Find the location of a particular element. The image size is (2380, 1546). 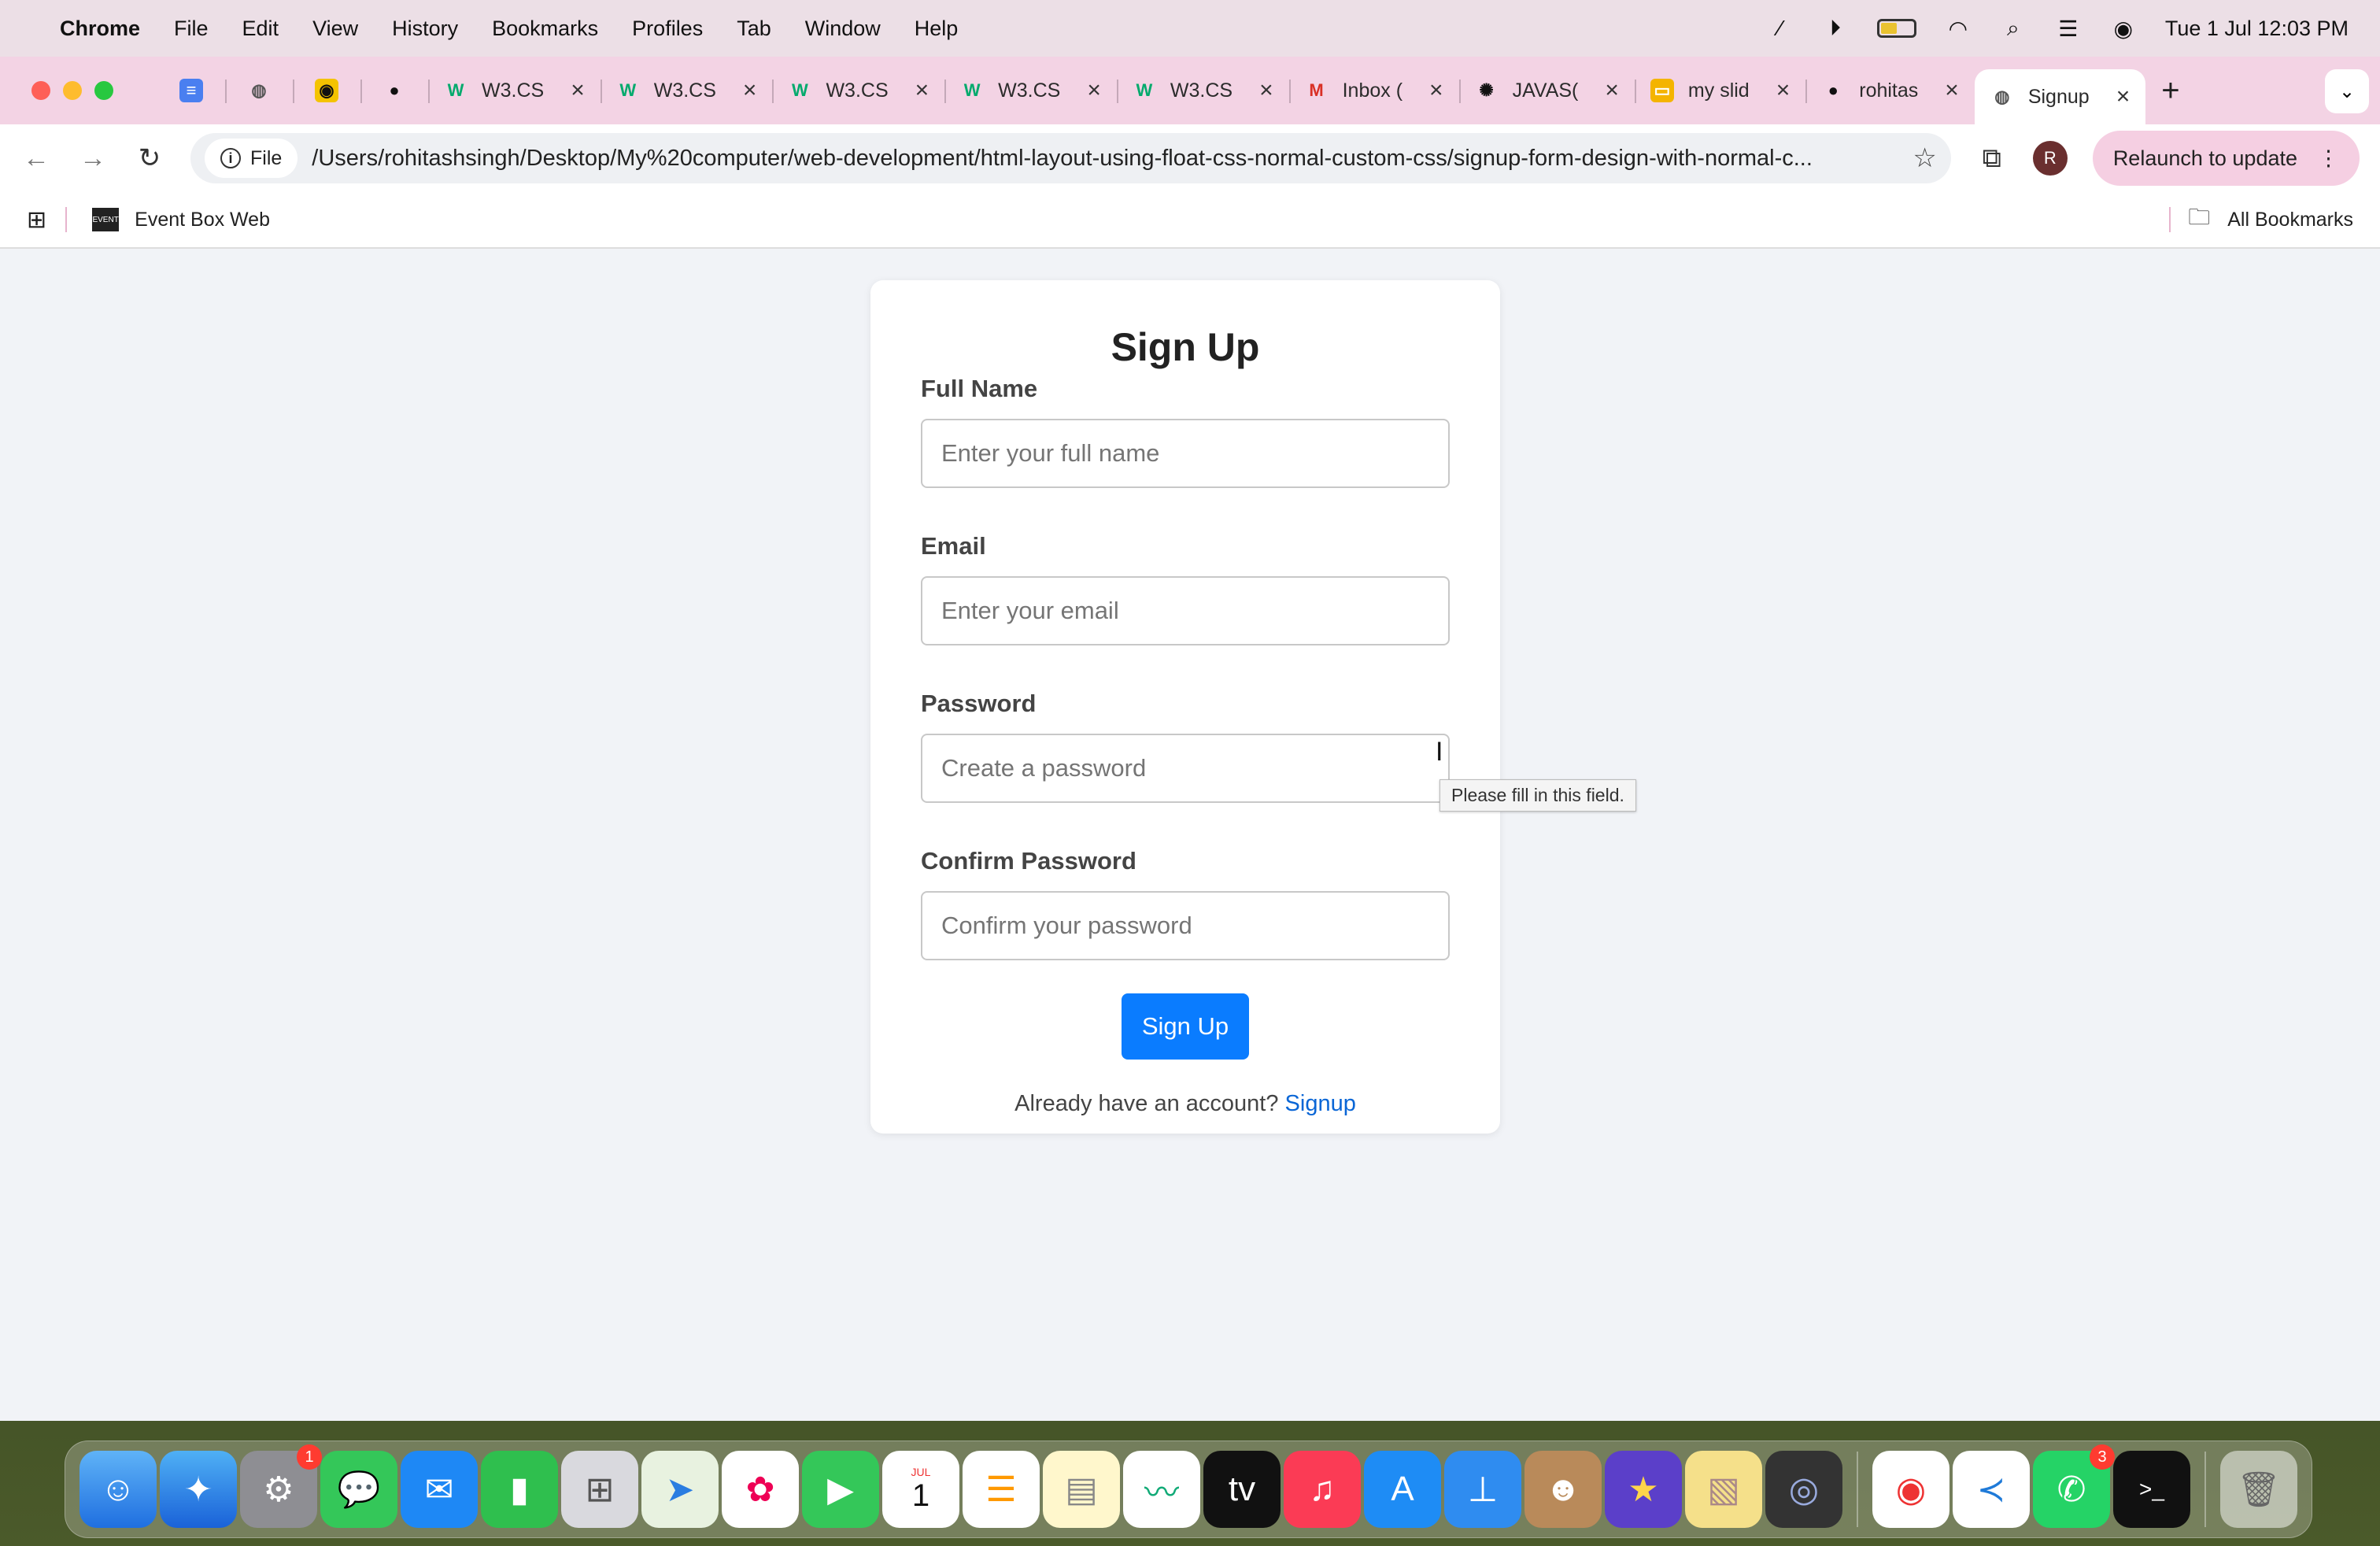

mail-icon: ✉ is located at coordinates (439, 1489).